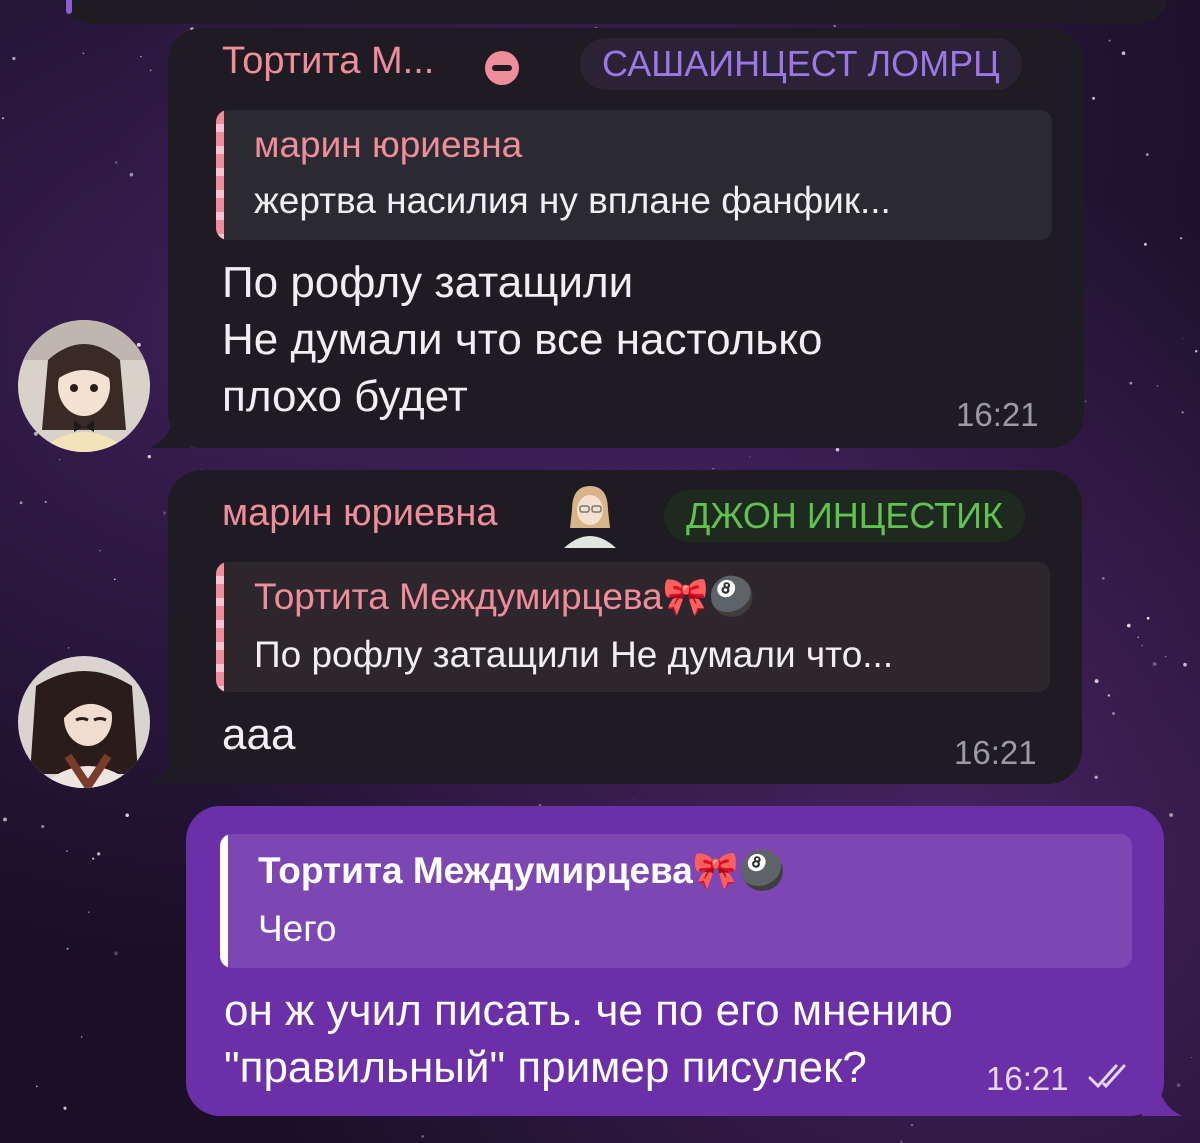 This screenshot has height=1143, width=1200. Describe the element at coordinates (388, 144) in the screenshot. I see `reply-author: марин юриевна` at that location.